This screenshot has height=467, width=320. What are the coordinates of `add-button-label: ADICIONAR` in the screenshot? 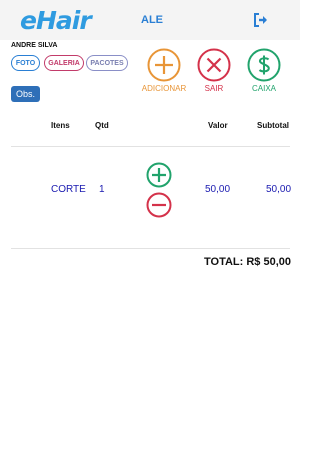 It's located at (164, 88).